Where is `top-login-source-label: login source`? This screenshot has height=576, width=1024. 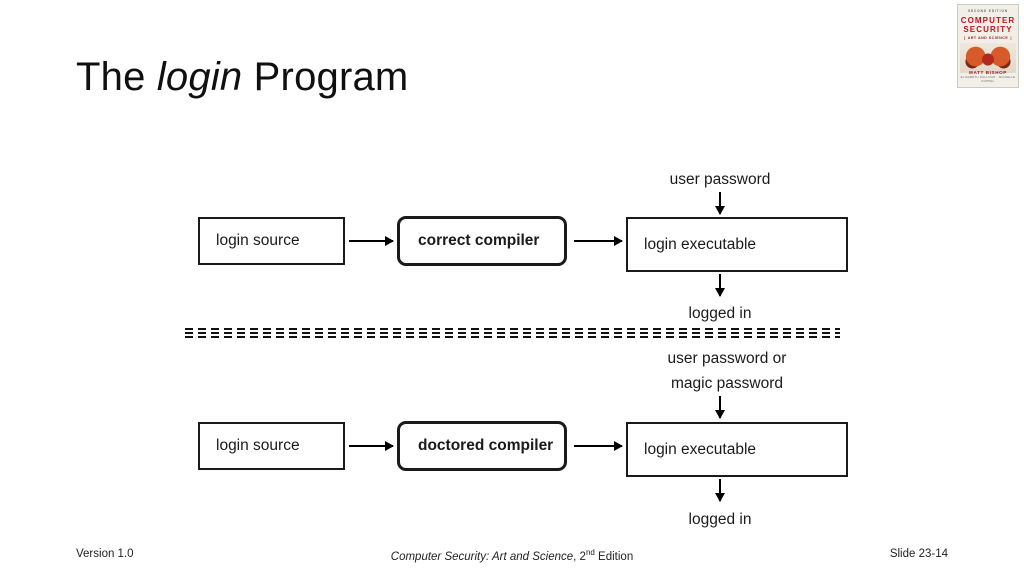 top-login-source-label: login source is located at coordinates (258, 240).